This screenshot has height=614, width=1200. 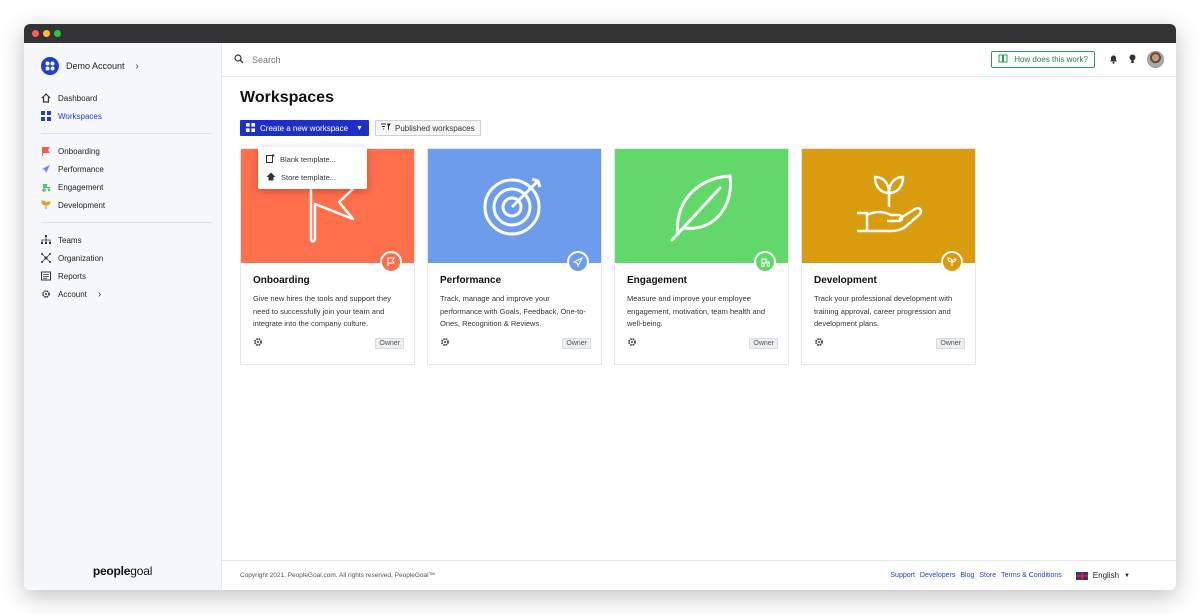 I want to click on footer-link-blog: Blog, so click(x=967, y=575).